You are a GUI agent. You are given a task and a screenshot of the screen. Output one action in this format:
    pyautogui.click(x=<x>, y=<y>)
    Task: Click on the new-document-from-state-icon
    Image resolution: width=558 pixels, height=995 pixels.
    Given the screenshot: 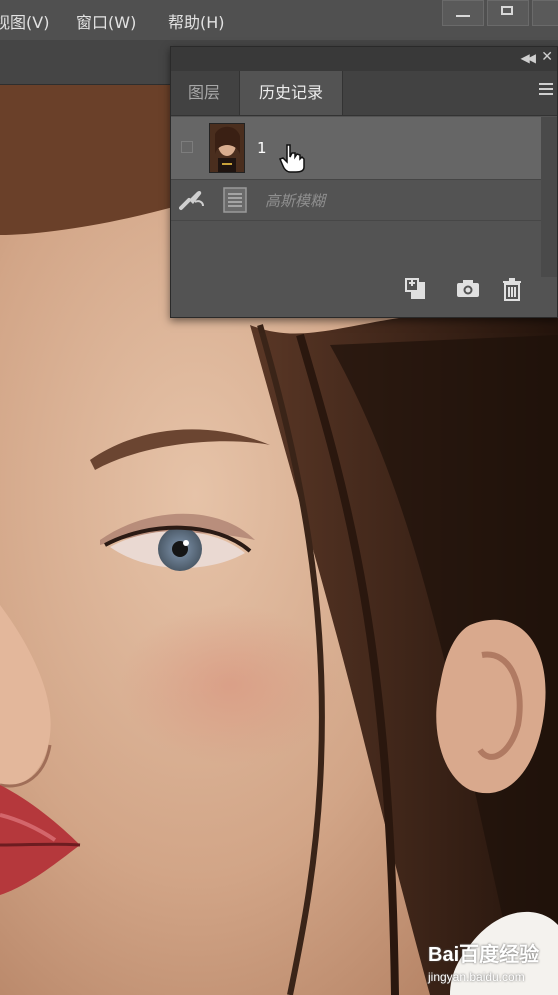 What is the action you would take?
    pyautogui.click(x=416, y=291)
    